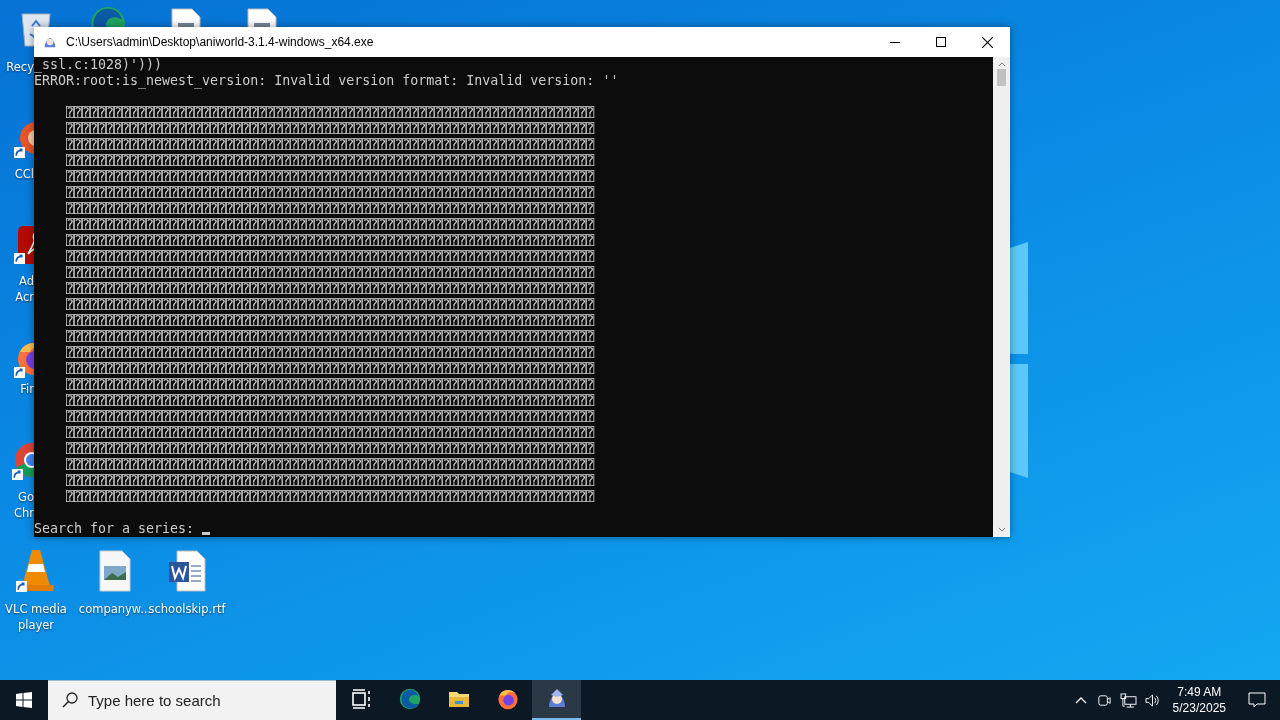 This screenshot has height=720, width=1280. What do you see at coordinates (895, 42) in the screenshot?
I see `minimize-icon` at bounding box center [895, 42].